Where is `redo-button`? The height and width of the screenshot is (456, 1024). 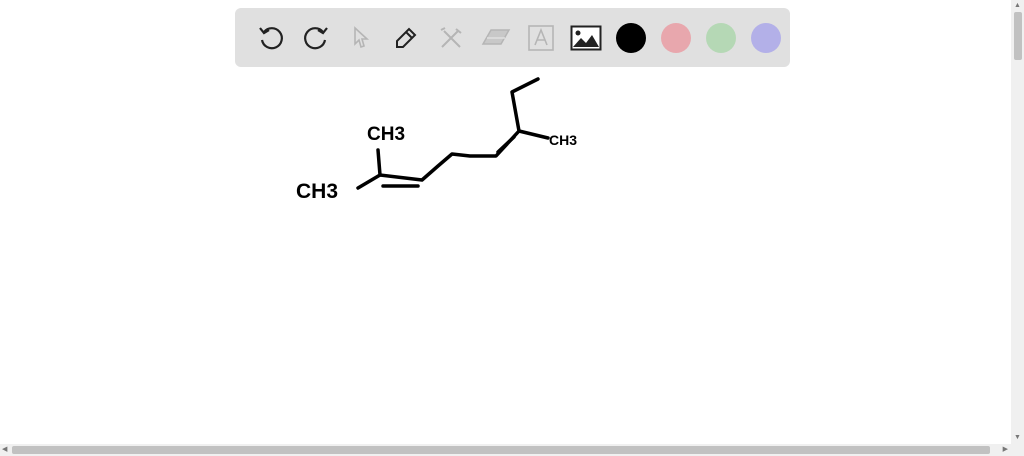
redo-button is located at coordinates (315, 37).